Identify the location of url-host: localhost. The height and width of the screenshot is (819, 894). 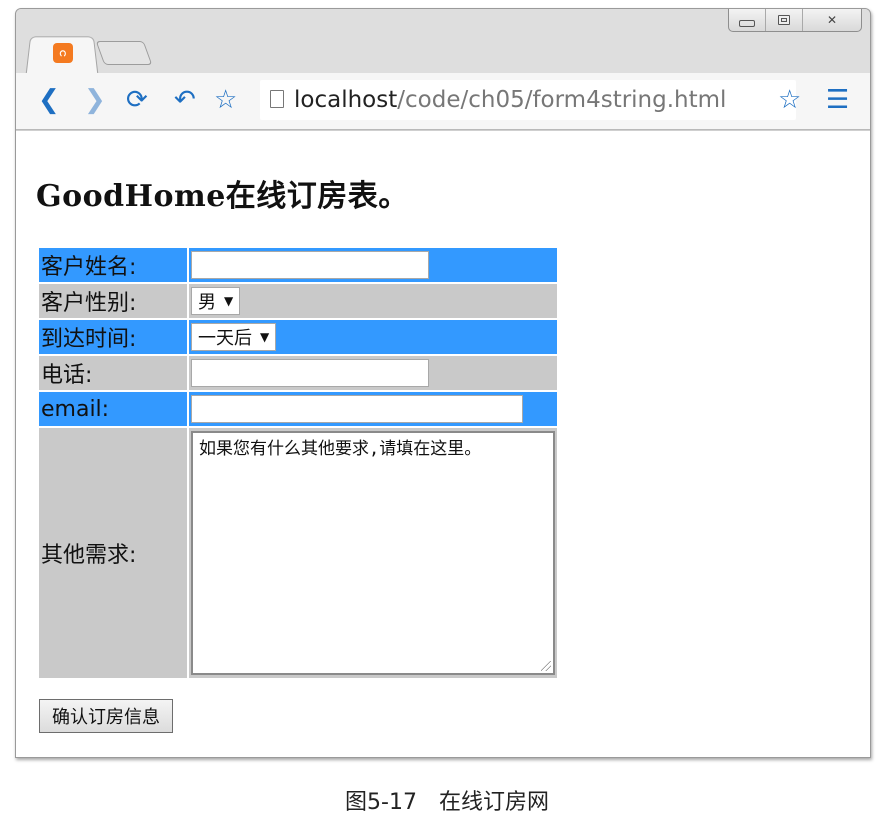
(346, 100).